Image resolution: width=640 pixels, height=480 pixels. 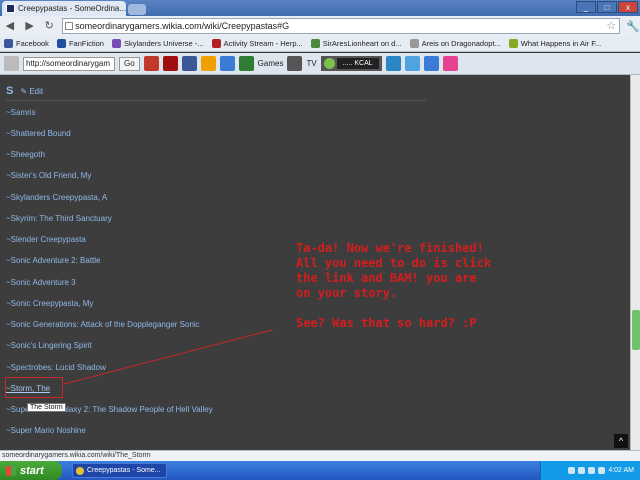 What do you see at coordinates (393, 63) in the screenshot?
I see `chat-icon` at bounding box center [393, 63].